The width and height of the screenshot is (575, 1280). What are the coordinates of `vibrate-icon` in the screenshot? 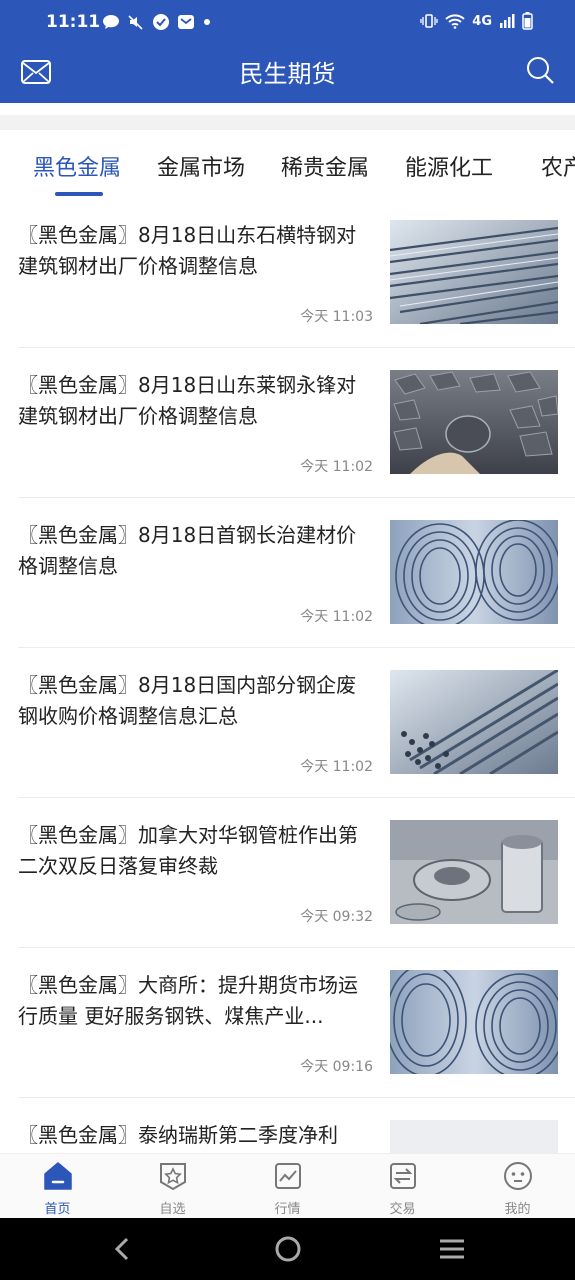 It's located at (429, 21).